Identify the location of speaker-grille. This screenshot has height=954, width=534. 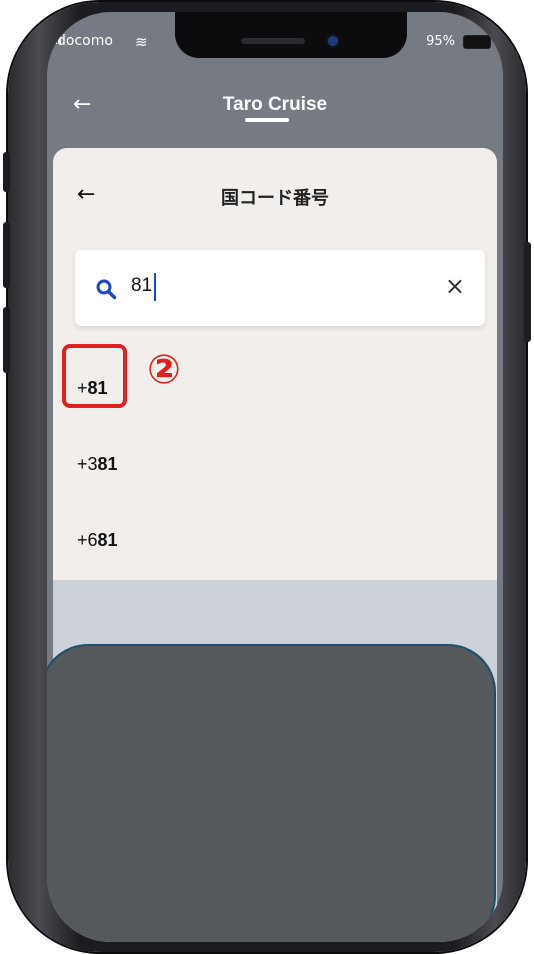
(273, 41).